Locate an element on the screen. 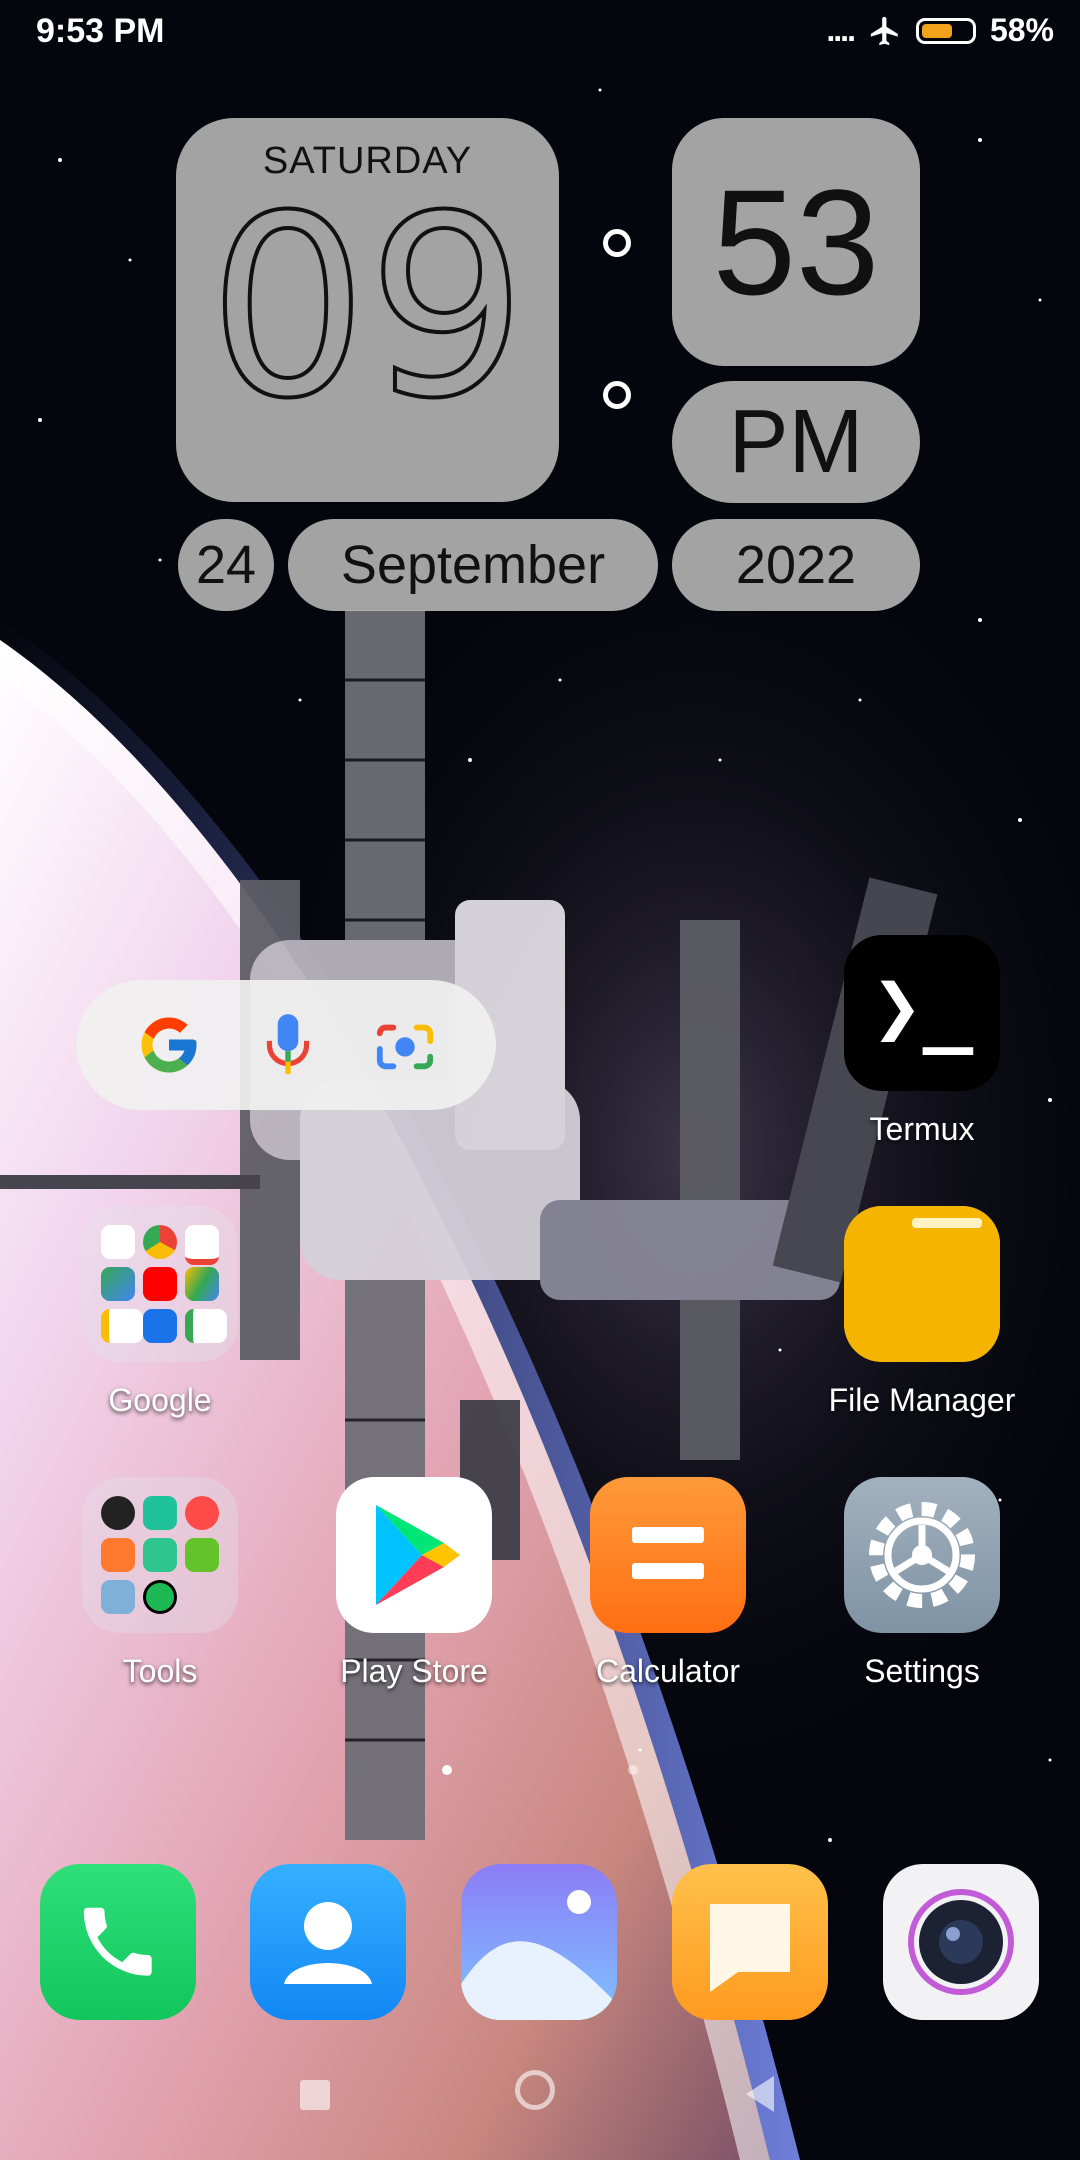 The height and width of the screenshot is (2160, 1080). termux-app: ❯_ Termux is located at coordinates (922, 1041).